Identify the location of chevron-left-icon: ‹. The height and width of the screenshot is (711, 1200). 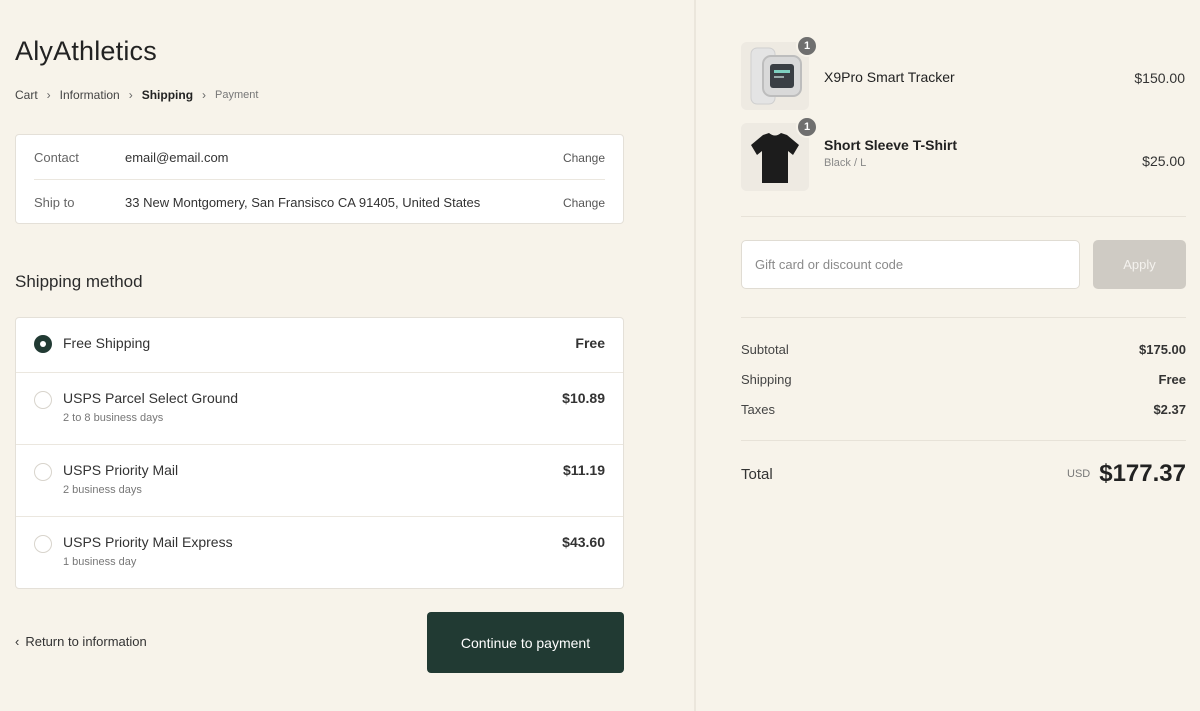
(17, 641).